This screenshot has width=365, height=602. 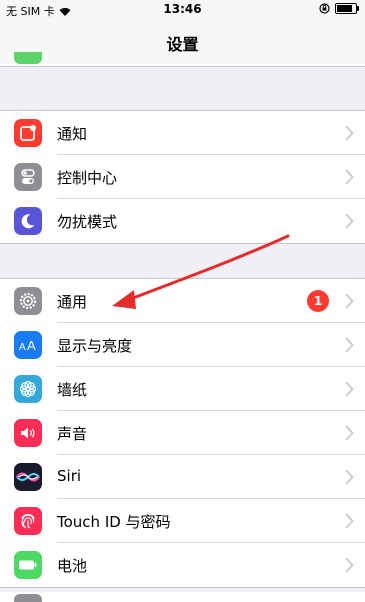 I want to click on page-title: 设置, so click(x=182, y=44).